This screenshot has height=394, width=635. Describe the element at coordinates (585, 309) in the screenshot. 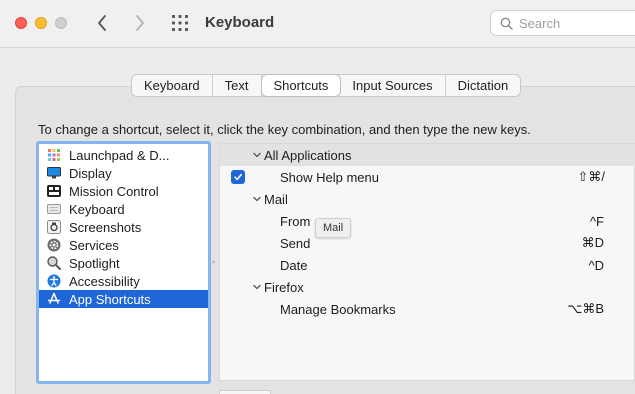

I see `shortcut-keys: ⌥⌘B` at that location.